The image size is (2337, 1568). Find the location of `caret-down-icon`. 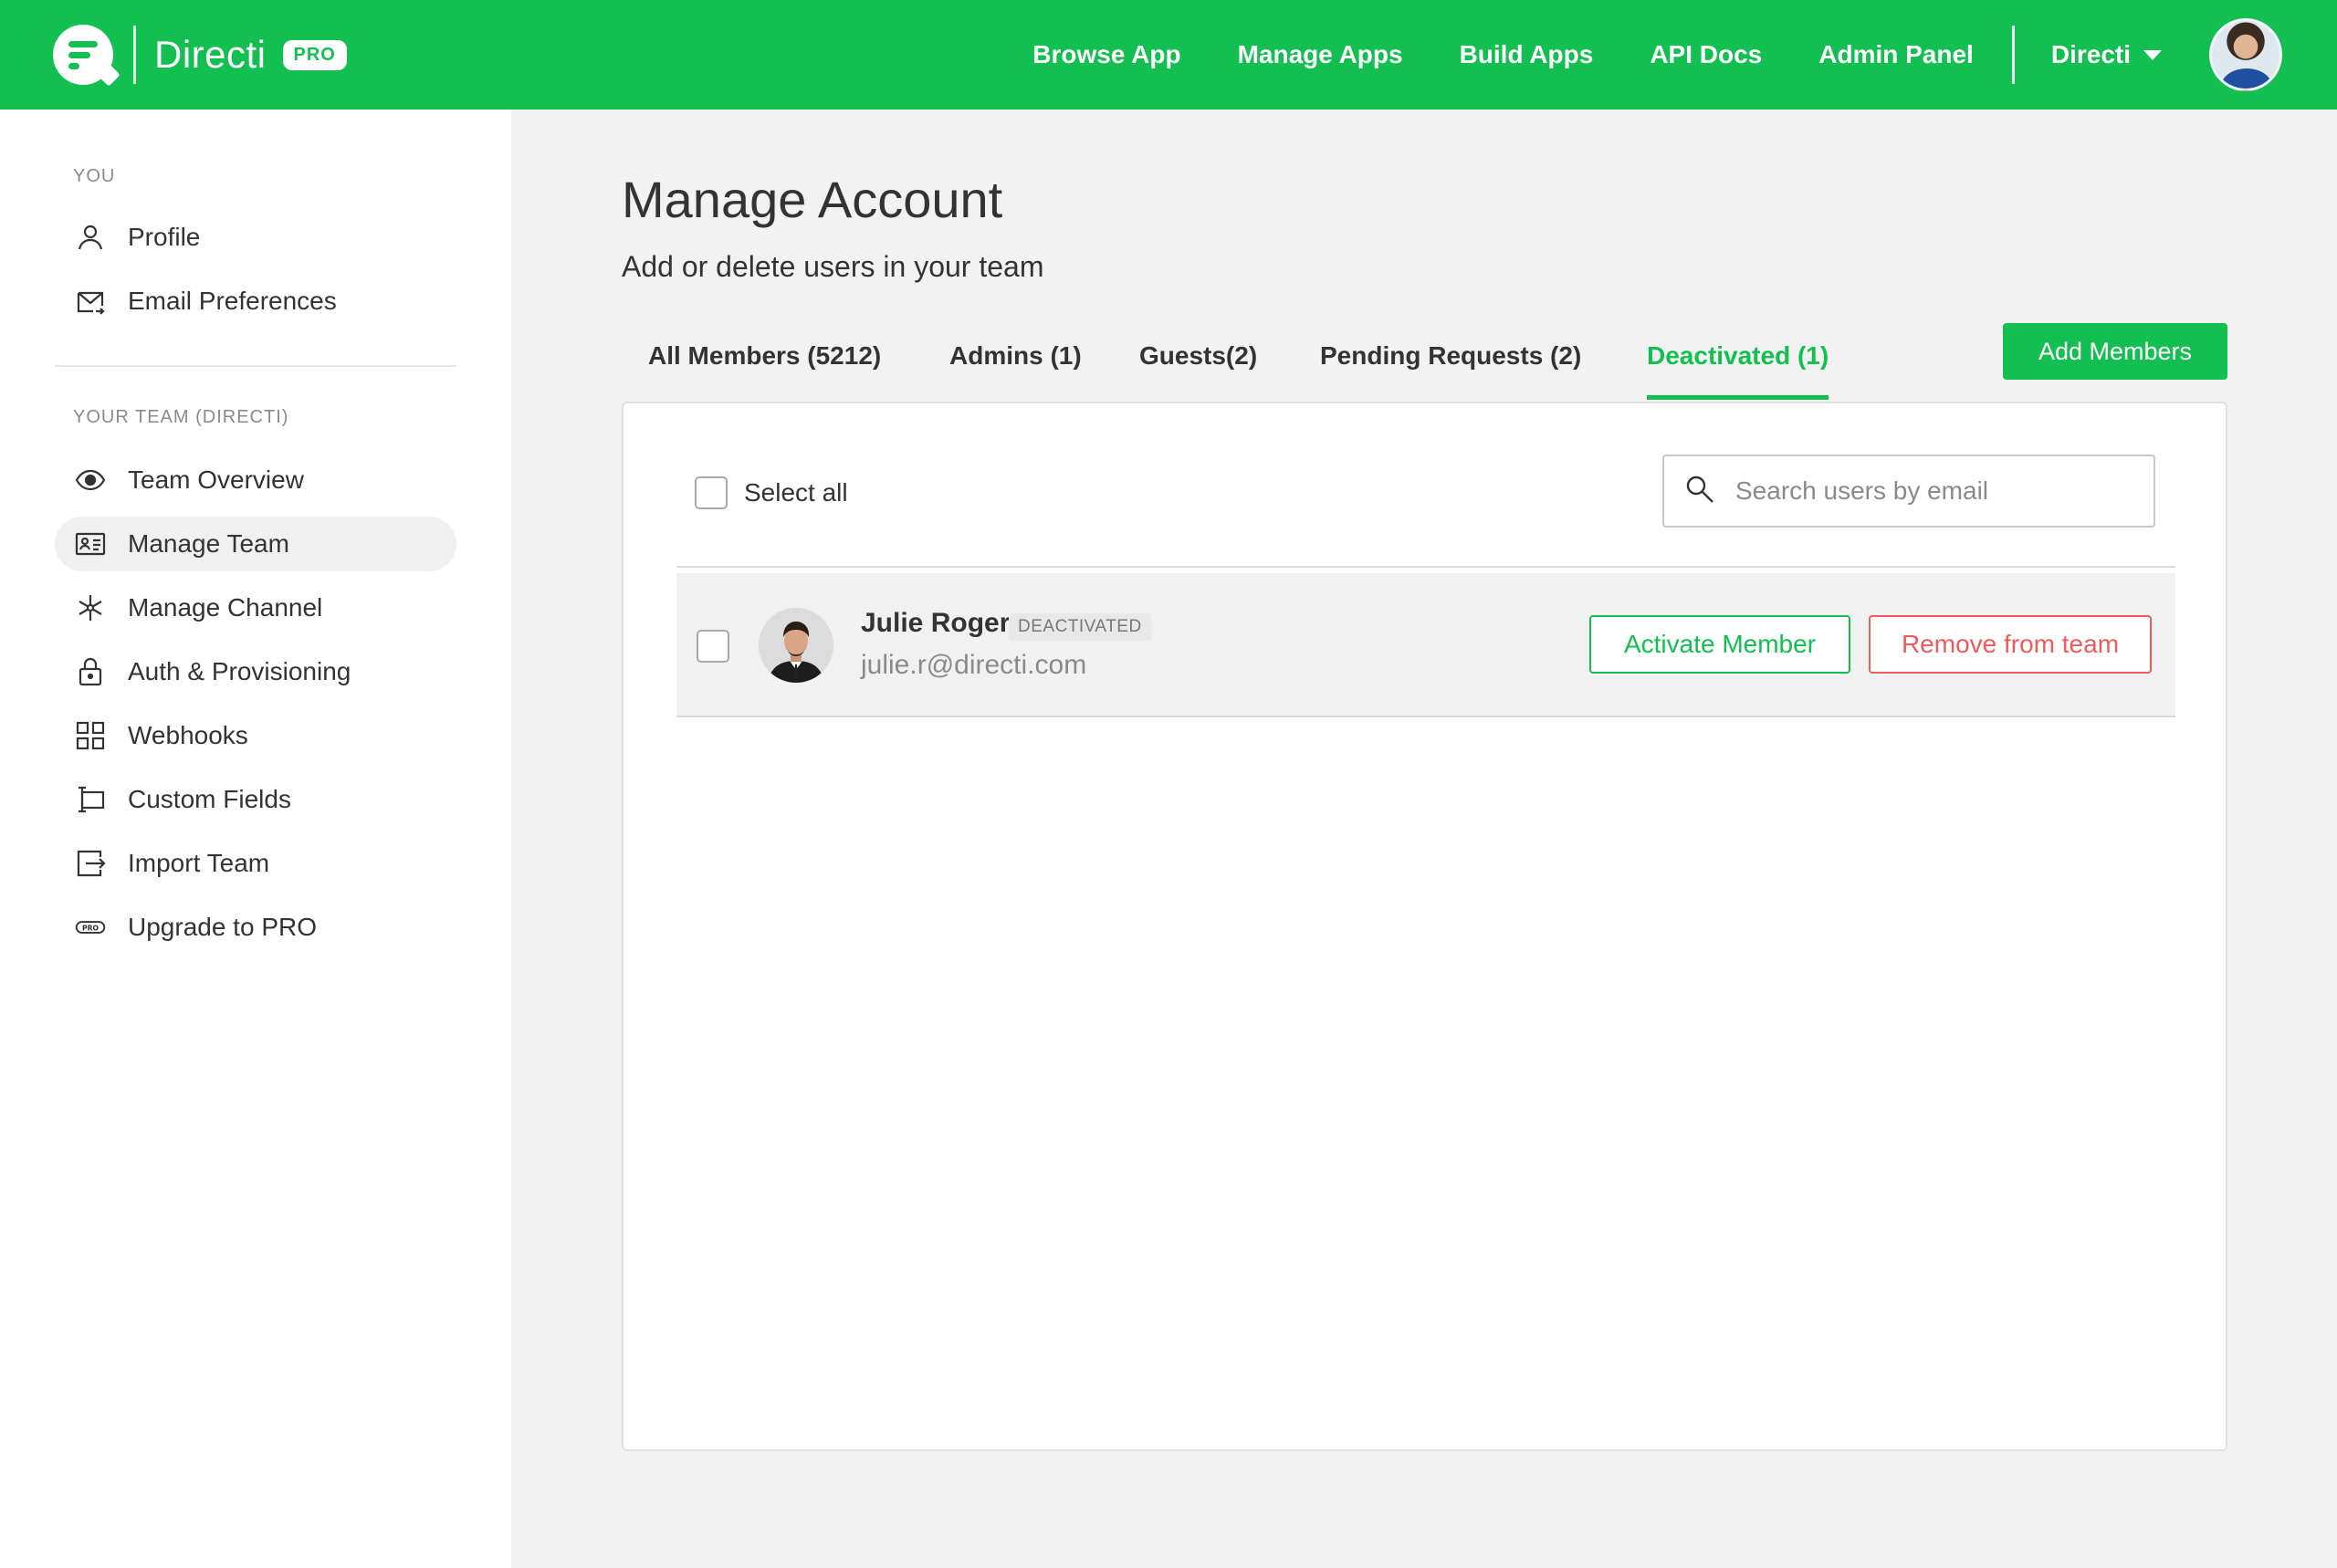

caret-down-icon is located at coordinates (2152, 55).